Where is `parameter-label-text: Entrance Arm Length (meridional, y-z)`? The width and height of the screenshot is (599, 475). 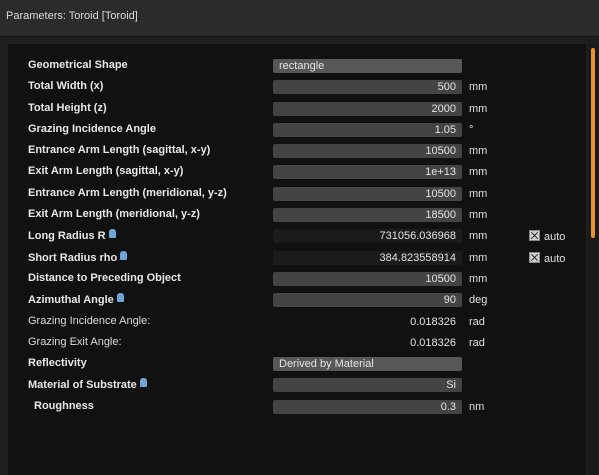 parameter-label-text: Entrance Arm Length (meridional, y-z) is located at coordinates (127, 192).